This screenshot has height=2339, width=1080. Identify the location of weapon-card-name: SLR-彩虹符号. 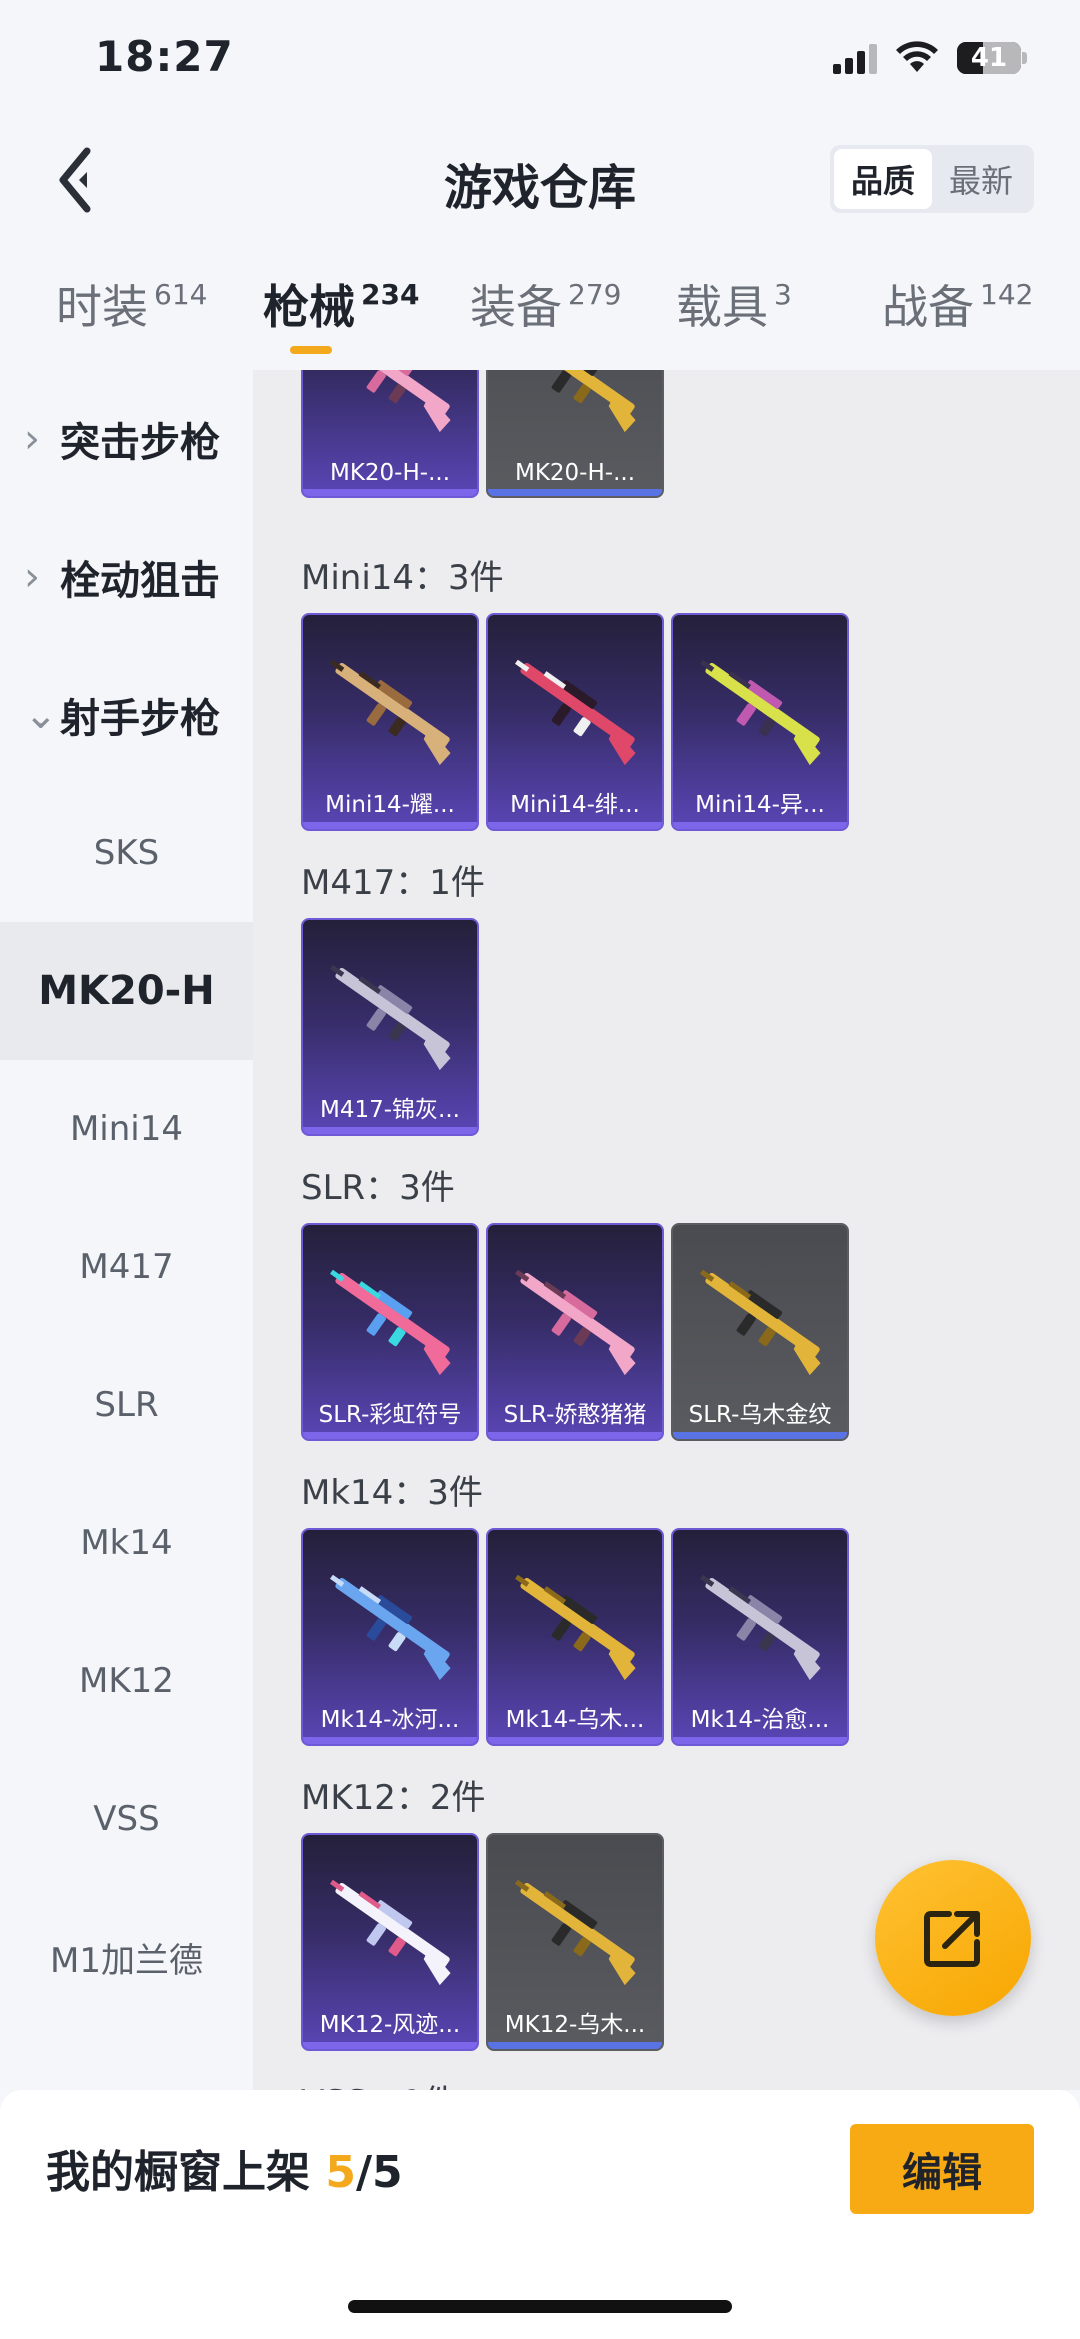
(390, 1415).